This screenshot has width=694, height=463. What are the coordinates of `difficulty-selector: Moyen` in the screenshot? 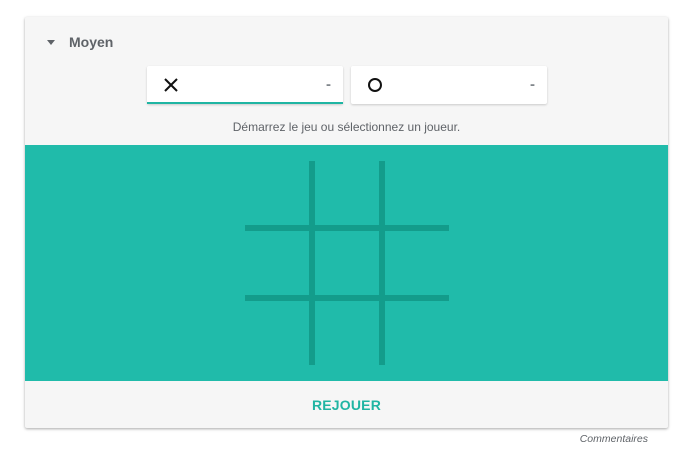 It's located at (80, 42).